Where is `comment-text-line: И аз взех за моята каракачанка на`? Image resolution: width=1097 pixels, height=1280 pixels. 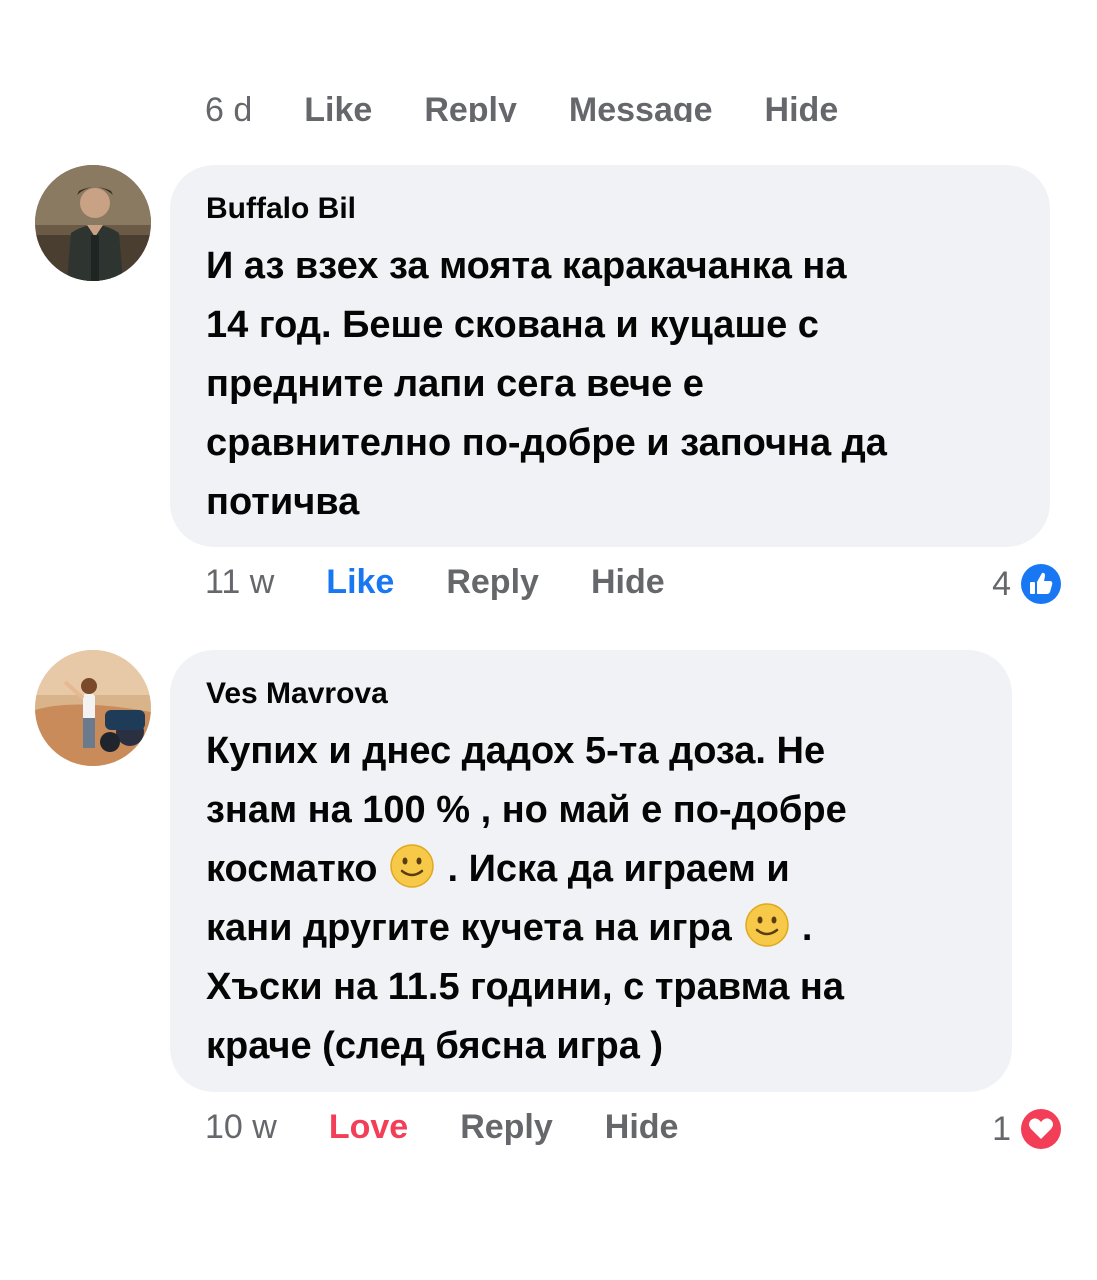 comment-text-line: И аз взех за моята каракачанка на is located at coordinates (526, 266).